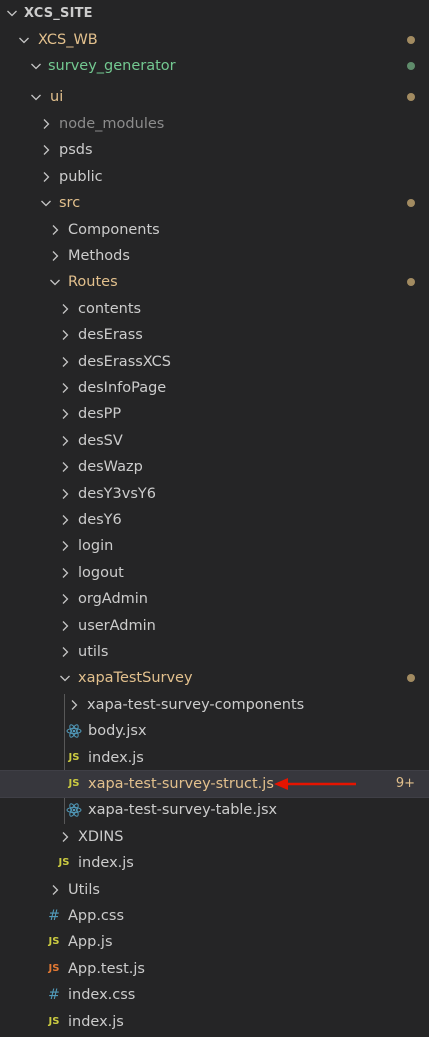 The height and width of the screenshot is (1037, 429). What do you see at coordinates (214, 441) in the screenshot?
I see `tree-folder-dessv: desSV` at bounding box center [214, 441].